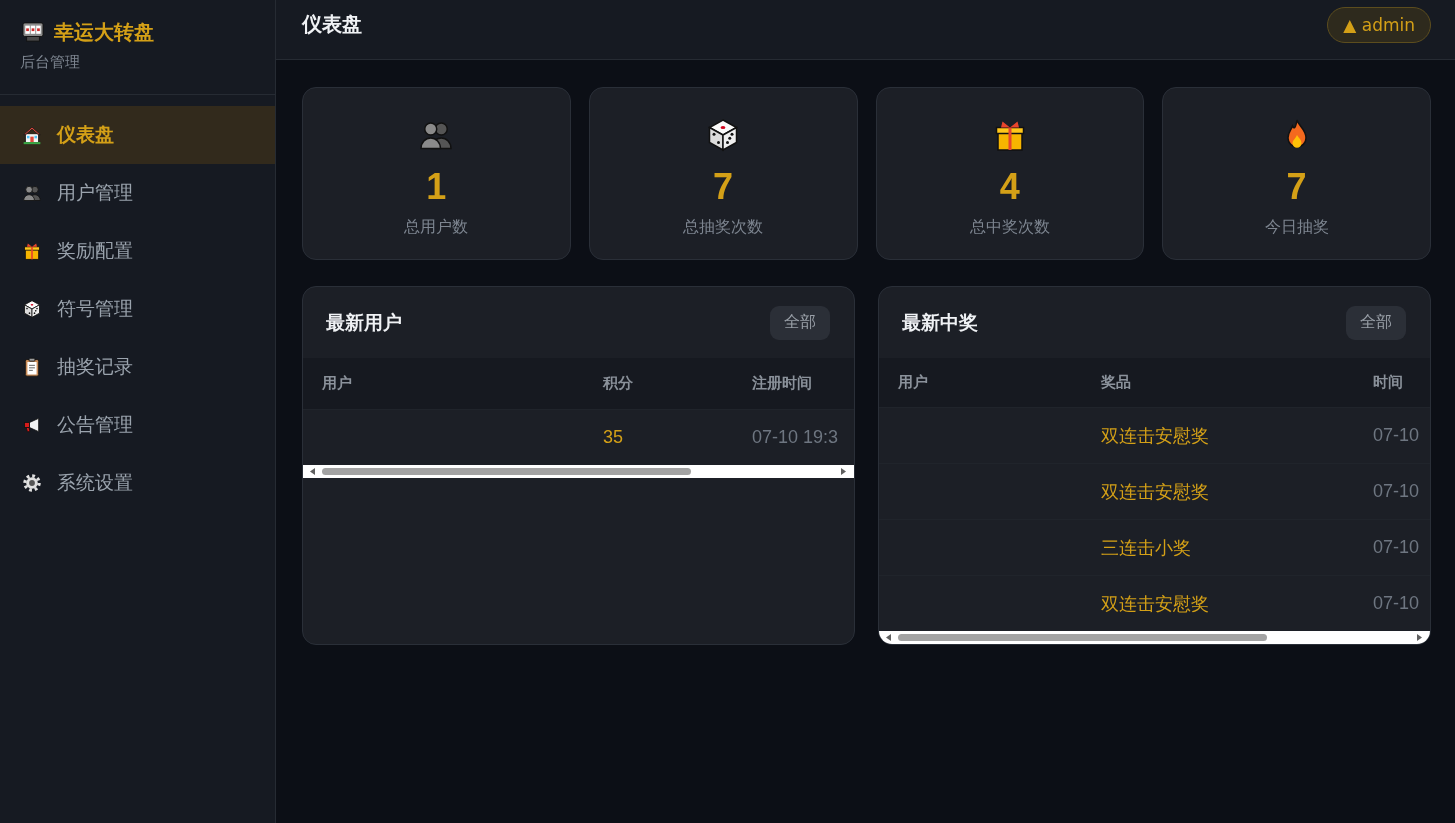  What do you see at coordinates (50, 62) in the screenshot?
I see `brand-subtitle: 后台管理` at bounding box center [50, 62].